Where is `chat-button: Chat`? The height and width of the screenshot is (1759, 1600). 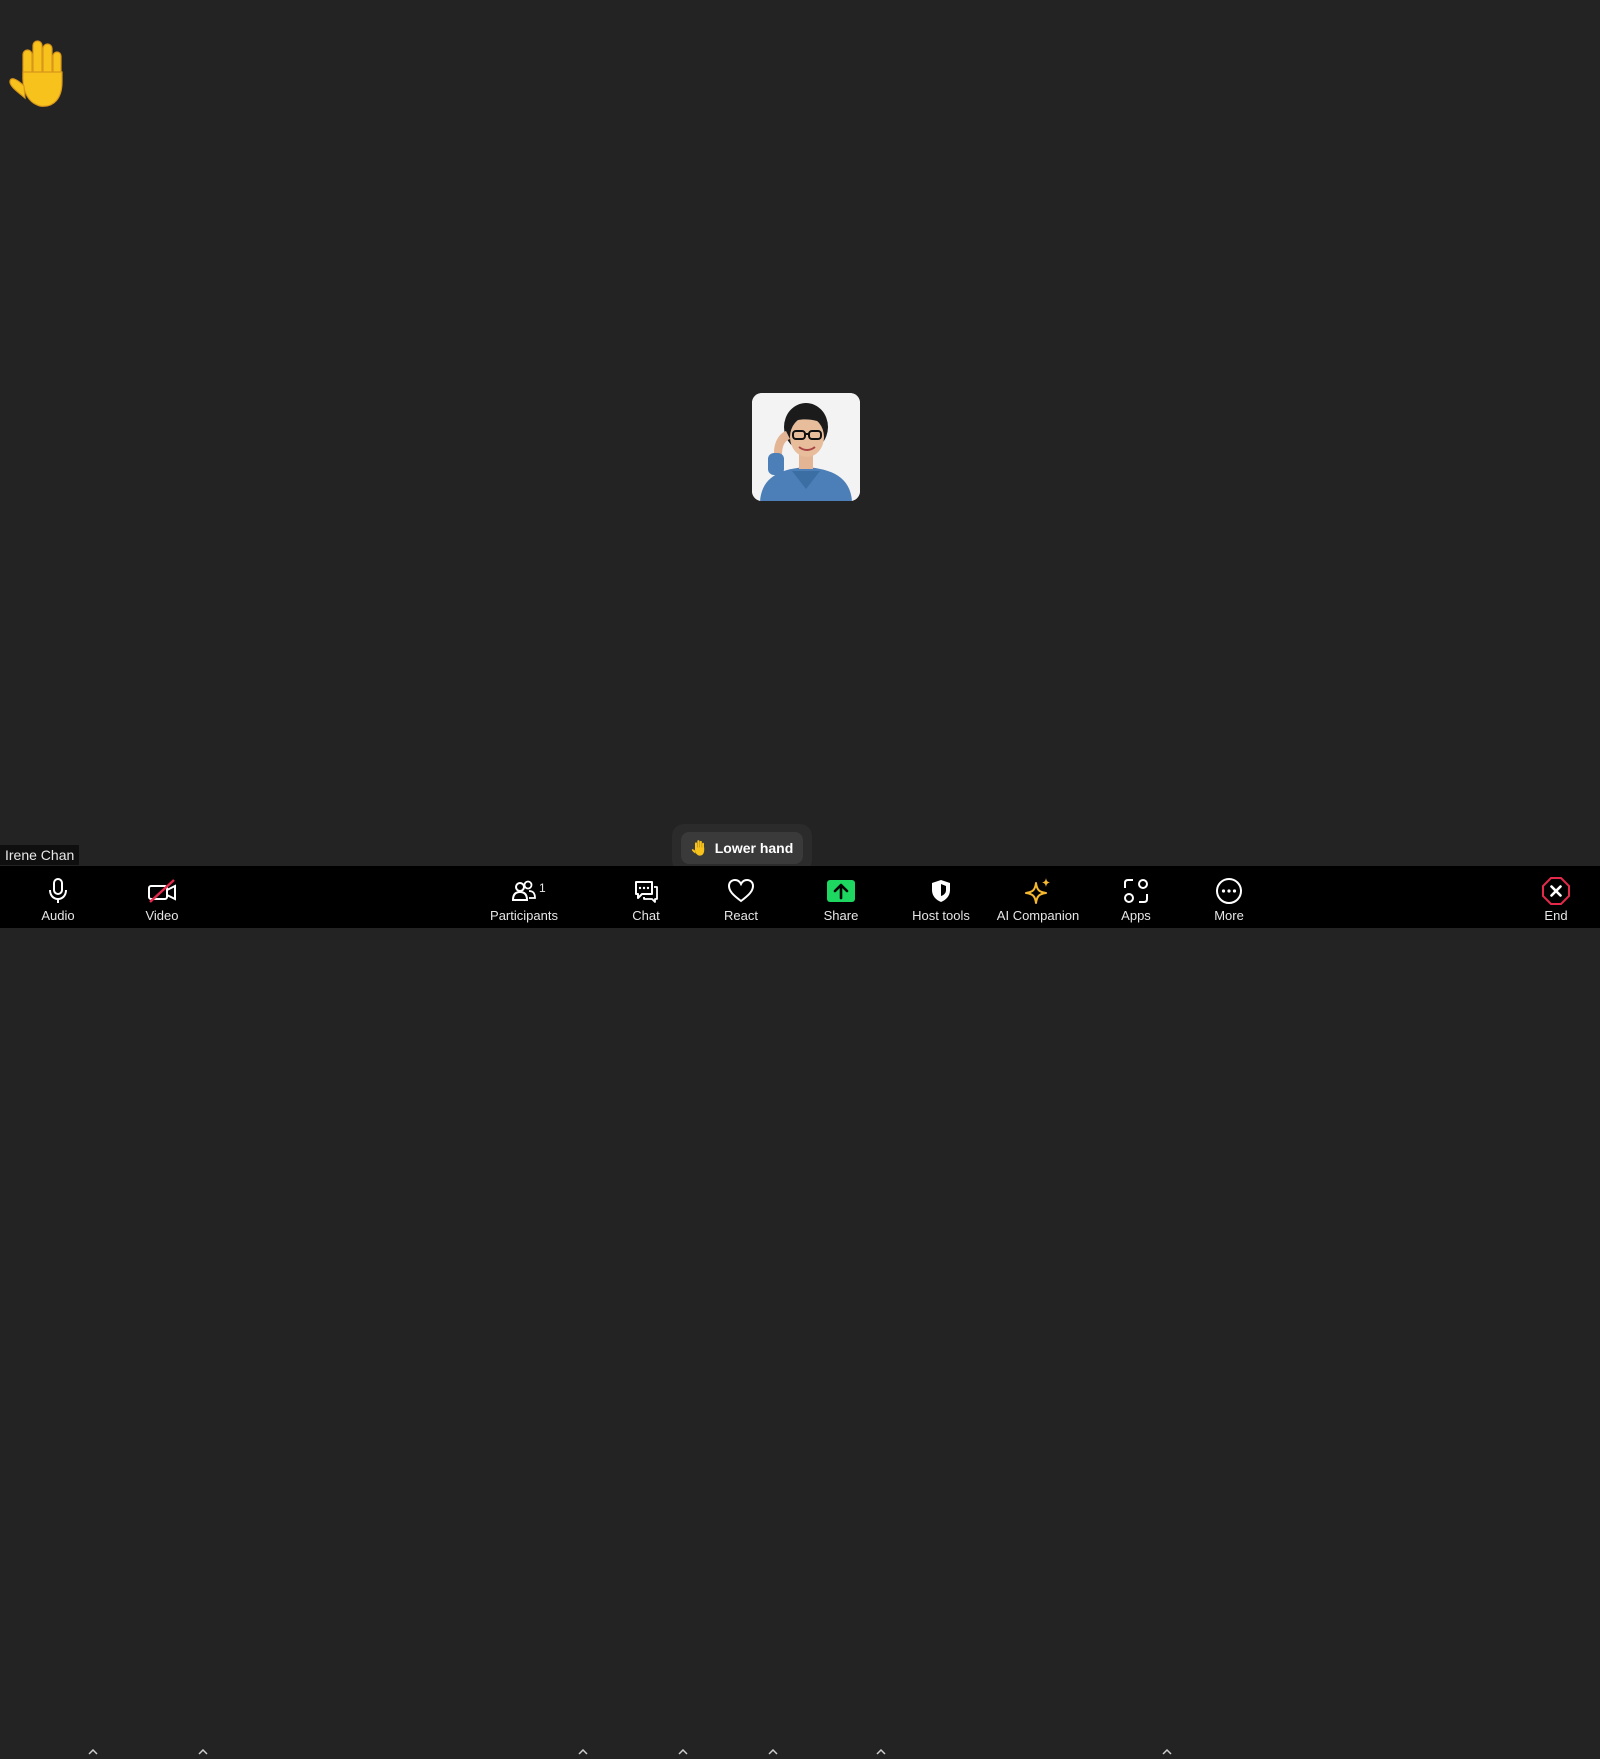
chat-button: Chat is located at coordinates (646, 897).